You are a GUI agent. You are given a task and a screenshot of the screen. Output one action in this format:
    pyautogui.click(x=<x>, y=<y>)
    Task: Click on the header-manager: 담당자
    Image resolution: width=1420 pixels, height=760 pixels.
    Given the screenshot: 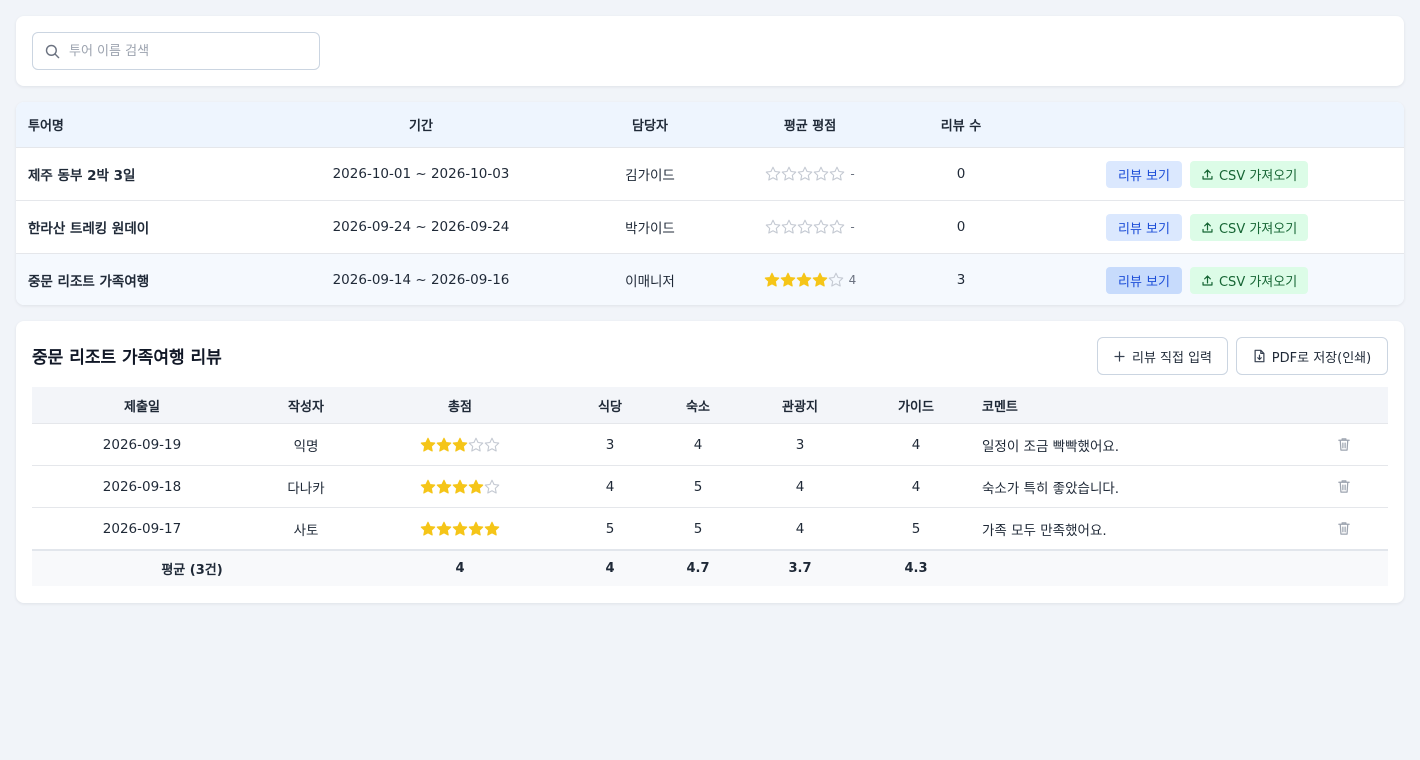 What is the action you would take?
    pyautogui.click(x=650, y=126)
    